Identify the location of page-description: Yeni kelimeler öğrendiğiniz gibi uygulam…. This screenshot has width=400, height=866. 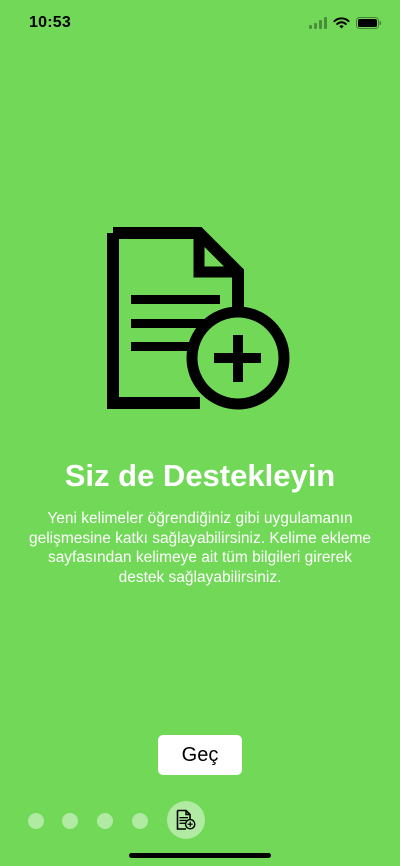
(200, 548).